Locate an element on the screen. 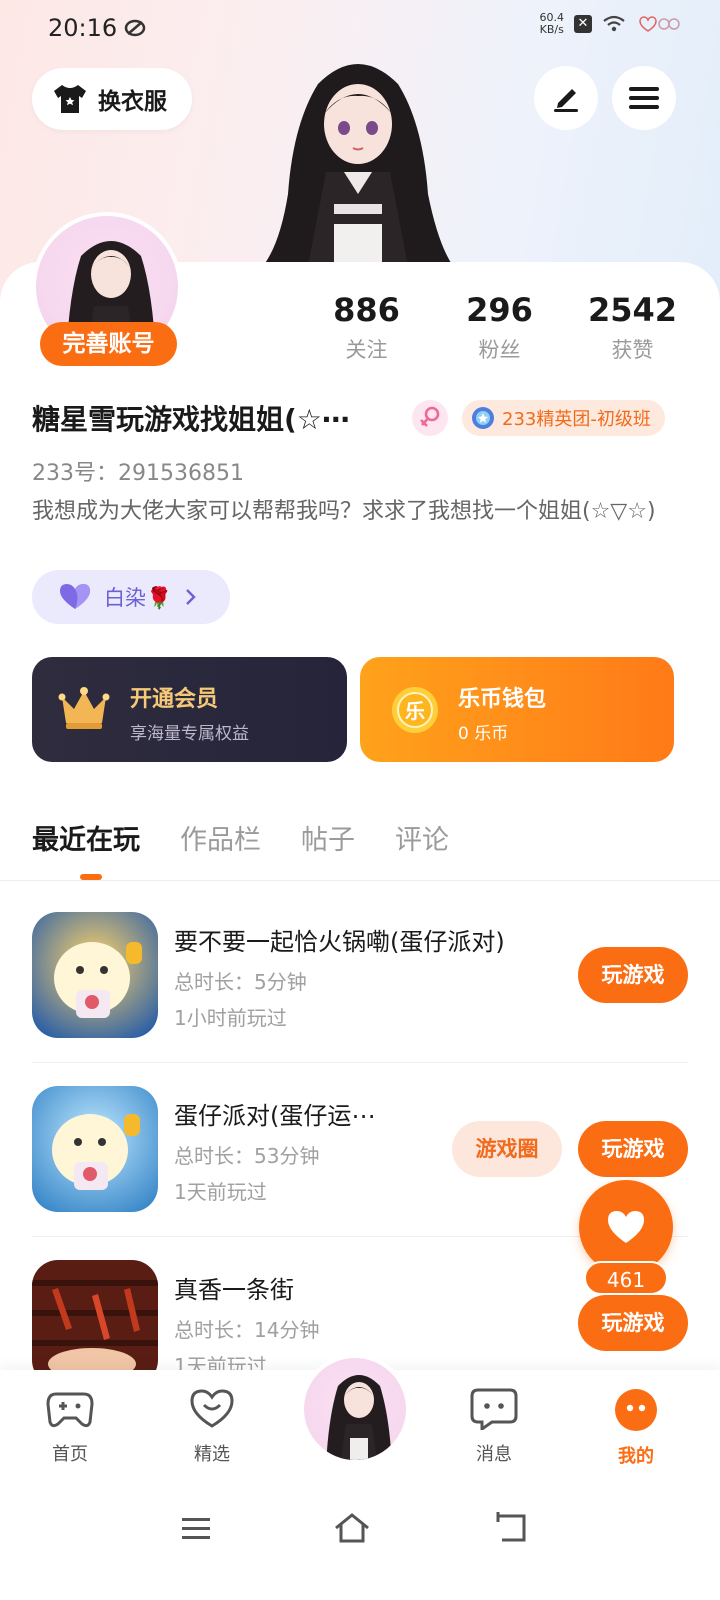 This screenshot has height=1600, width=720. level-medal-icon is located at coordinates (483, 418).